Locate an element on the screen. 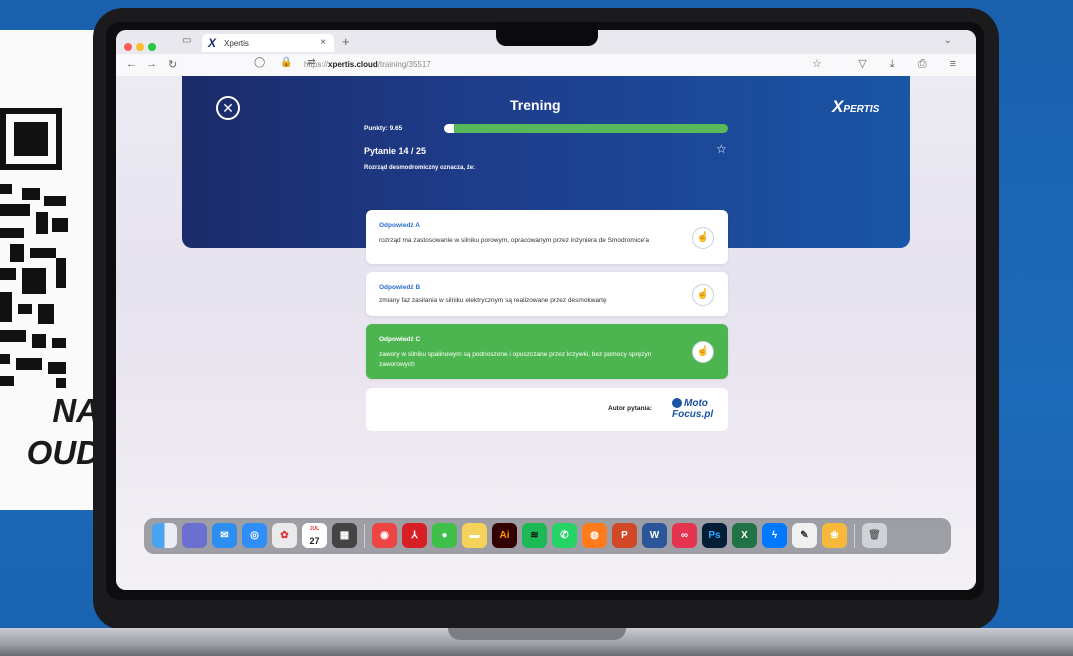  whatsapp-icon: ✆ is located at coordinates (564, 535).